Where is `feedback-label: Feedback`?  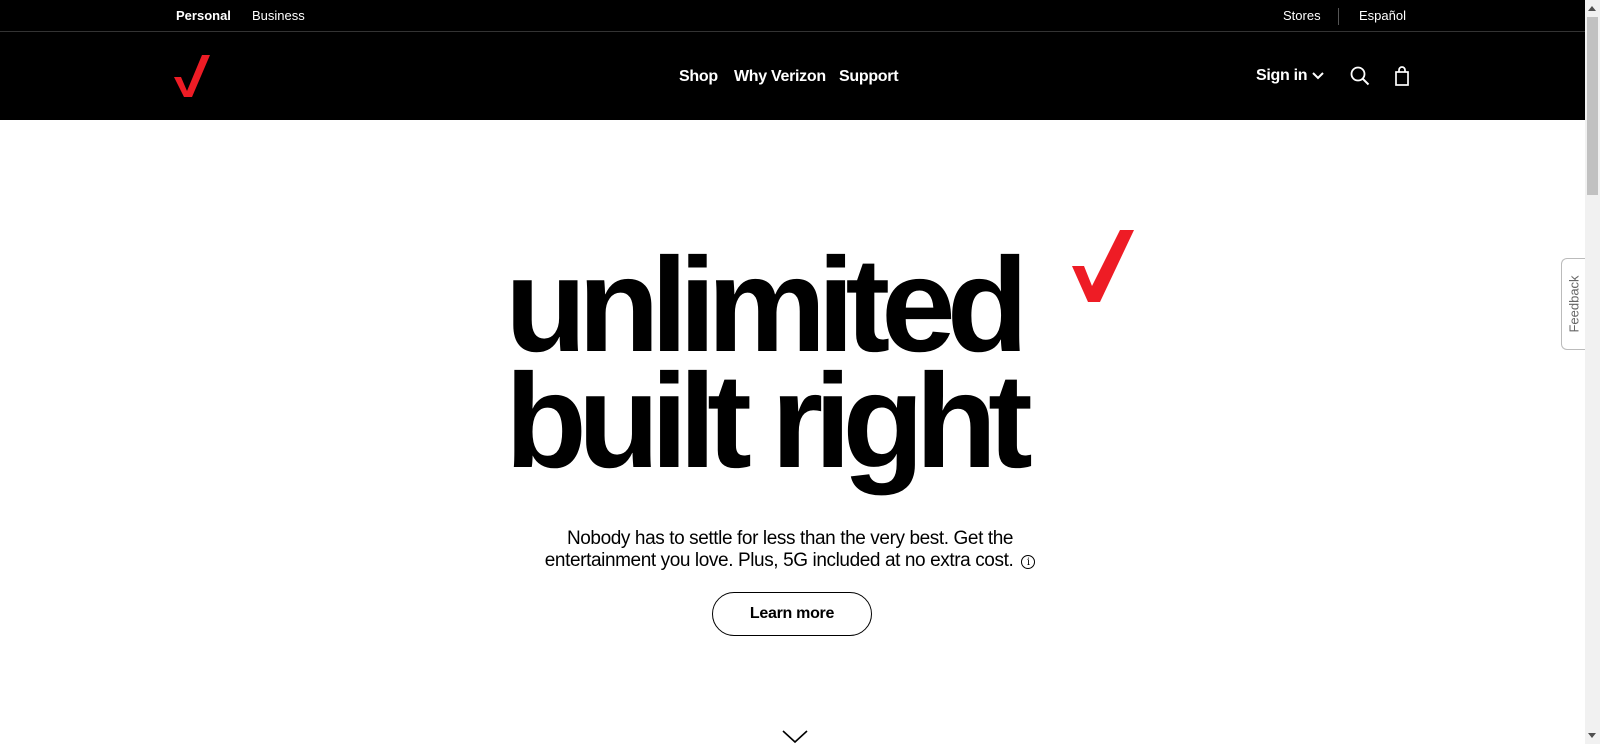 feedback-label: Feedback is located at coordinates (1573, 304).